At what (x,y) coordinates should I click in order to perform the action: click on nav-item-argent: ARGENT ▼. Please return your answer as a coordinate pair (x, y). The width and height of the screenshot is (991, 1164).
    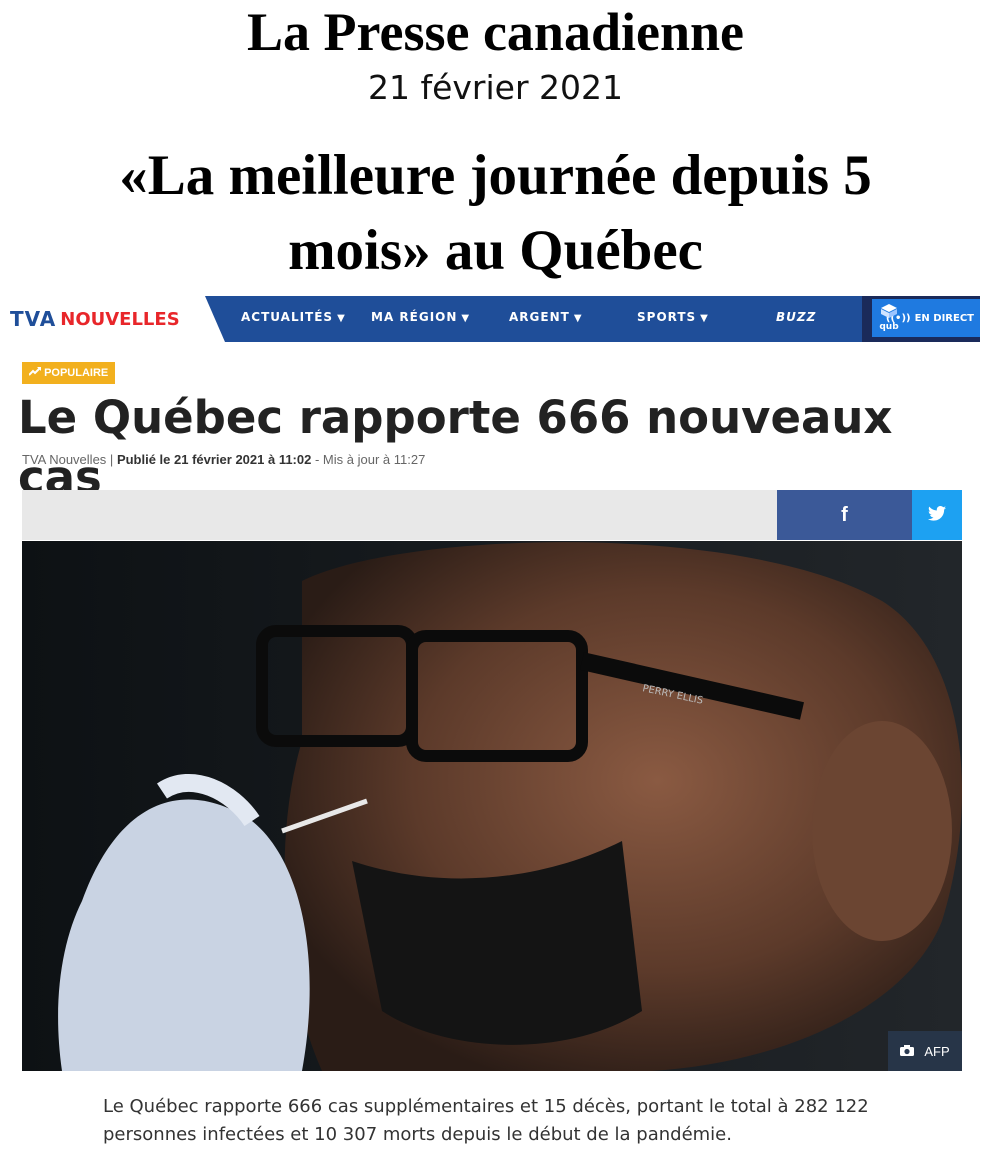
    Looking at the image, I should click on (546, 317).